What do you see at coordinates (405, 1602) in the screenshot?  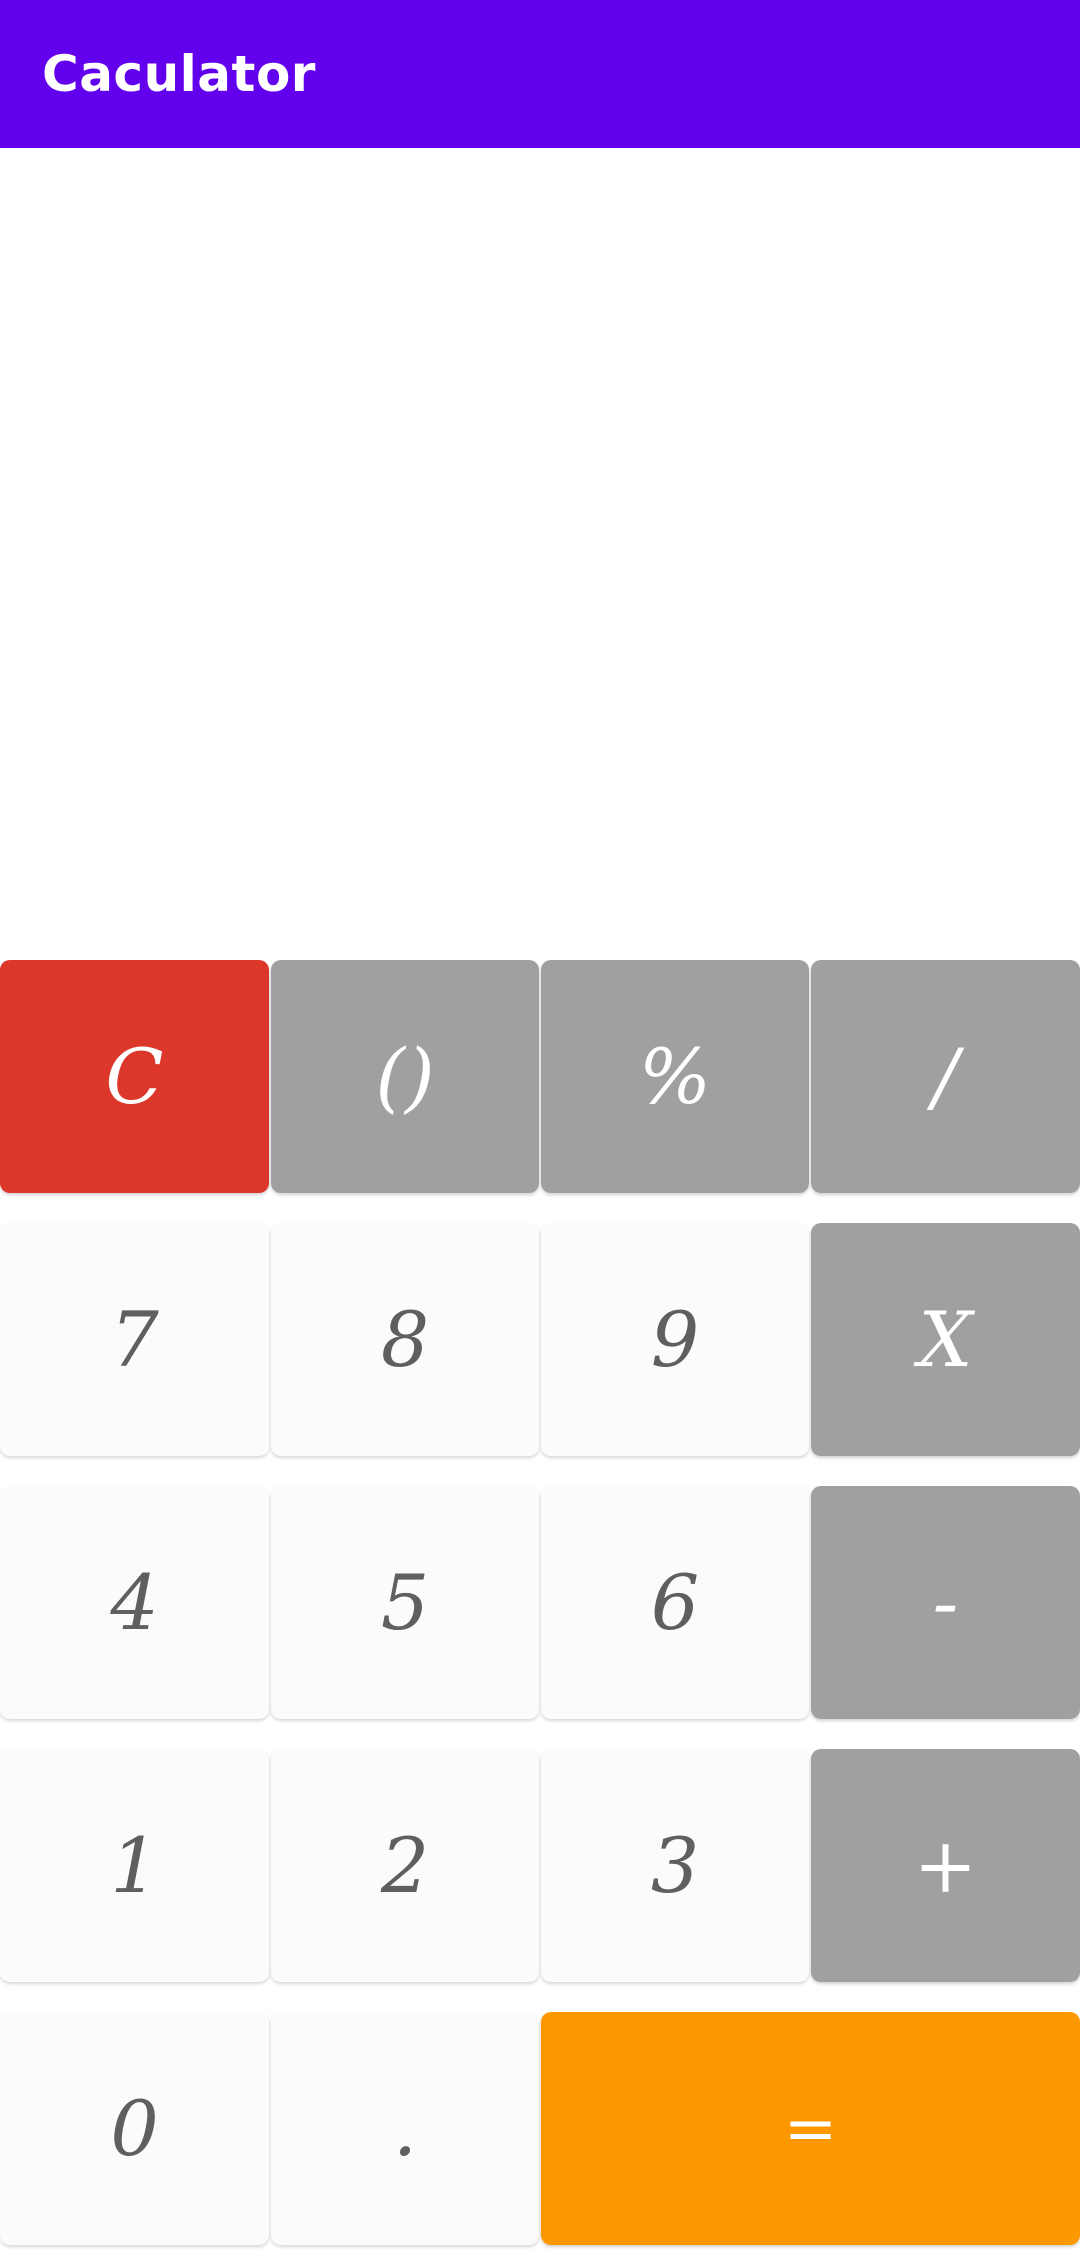 I see `digit-5-button: 5` at bounding box center [405, 1602].